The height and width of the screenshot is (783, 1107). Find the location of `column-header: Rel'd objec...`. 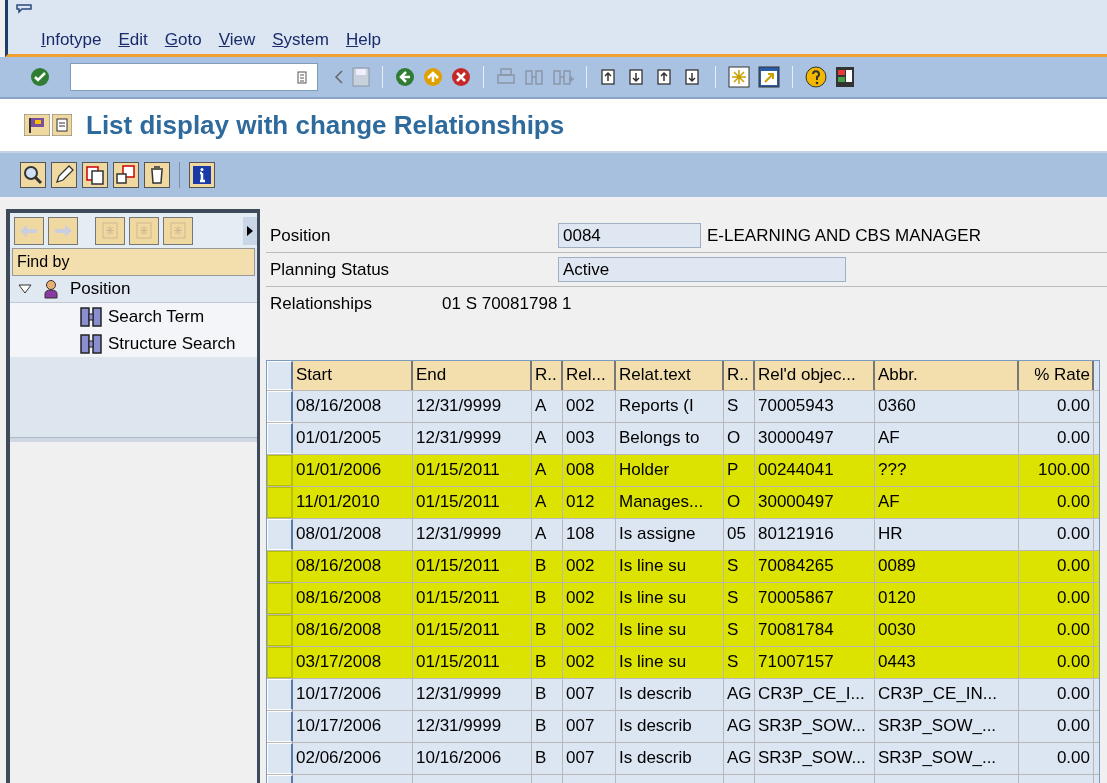

column-header: Rel'd objec... is located at coordinates (815, 375).